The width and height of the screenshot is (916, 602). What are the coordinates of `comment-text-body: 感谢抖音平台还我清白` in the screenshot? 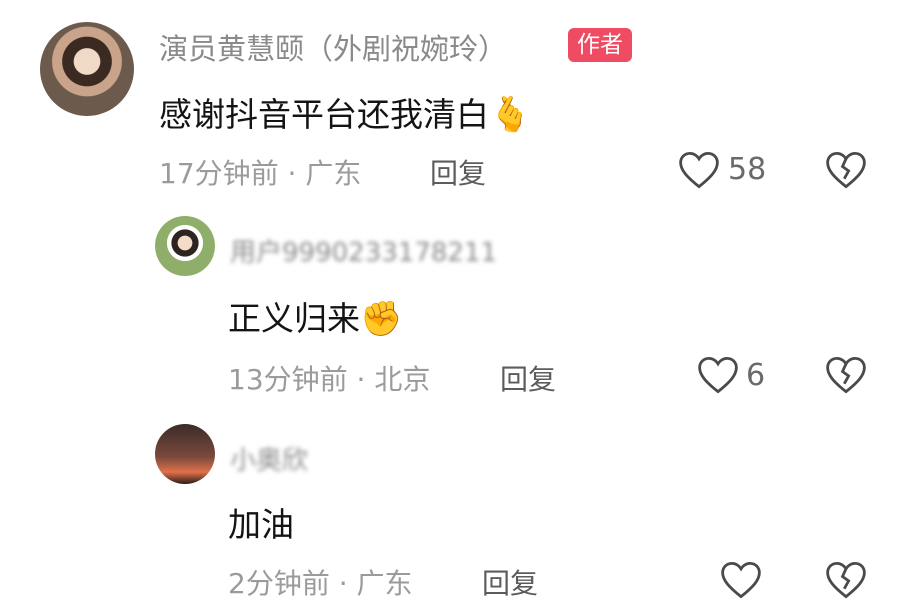 It's located at (324, 114).